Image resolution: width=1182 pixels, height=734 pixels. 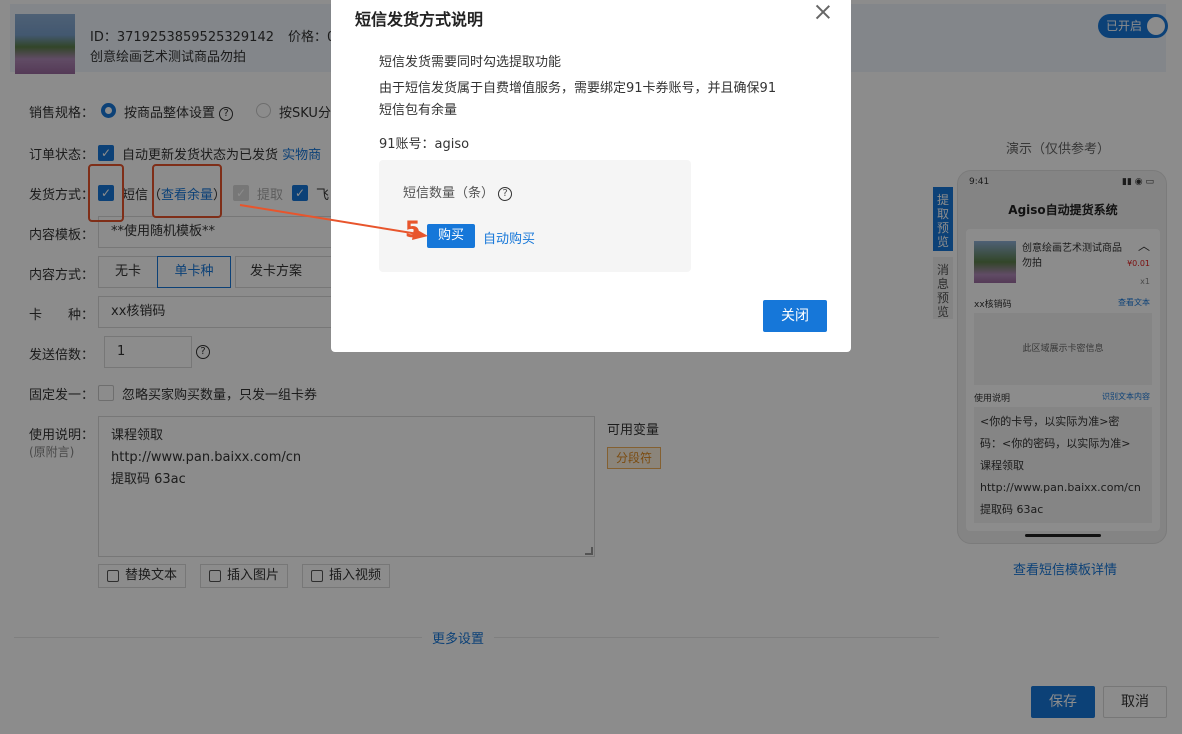 What do you see at coordinates (535, 216) in the screenshot?
I see `sms-quantity-panel: 短信数量（条） ? 5 购买 自动购买` at bounding box center [535, 216].